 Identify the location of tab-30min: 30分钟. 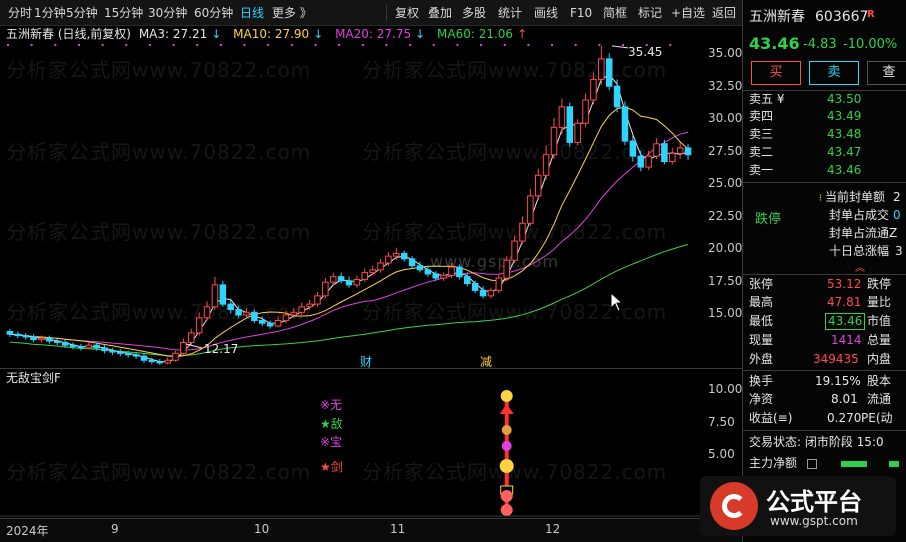
(167, 13).